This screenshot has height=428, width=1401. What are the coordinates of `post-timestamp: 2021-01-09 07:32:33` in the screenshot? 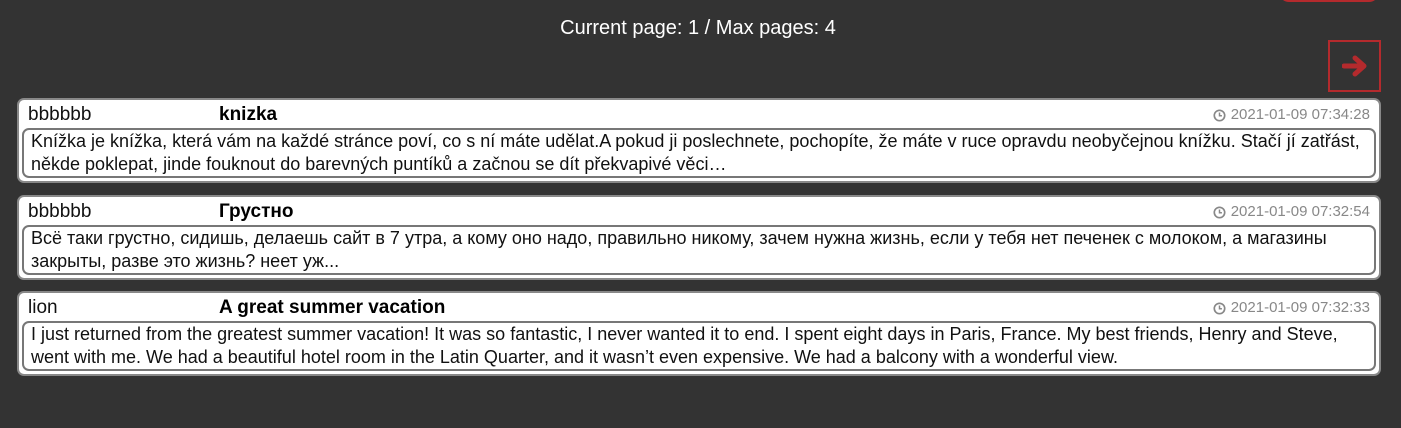 It's located at (1291, 308).